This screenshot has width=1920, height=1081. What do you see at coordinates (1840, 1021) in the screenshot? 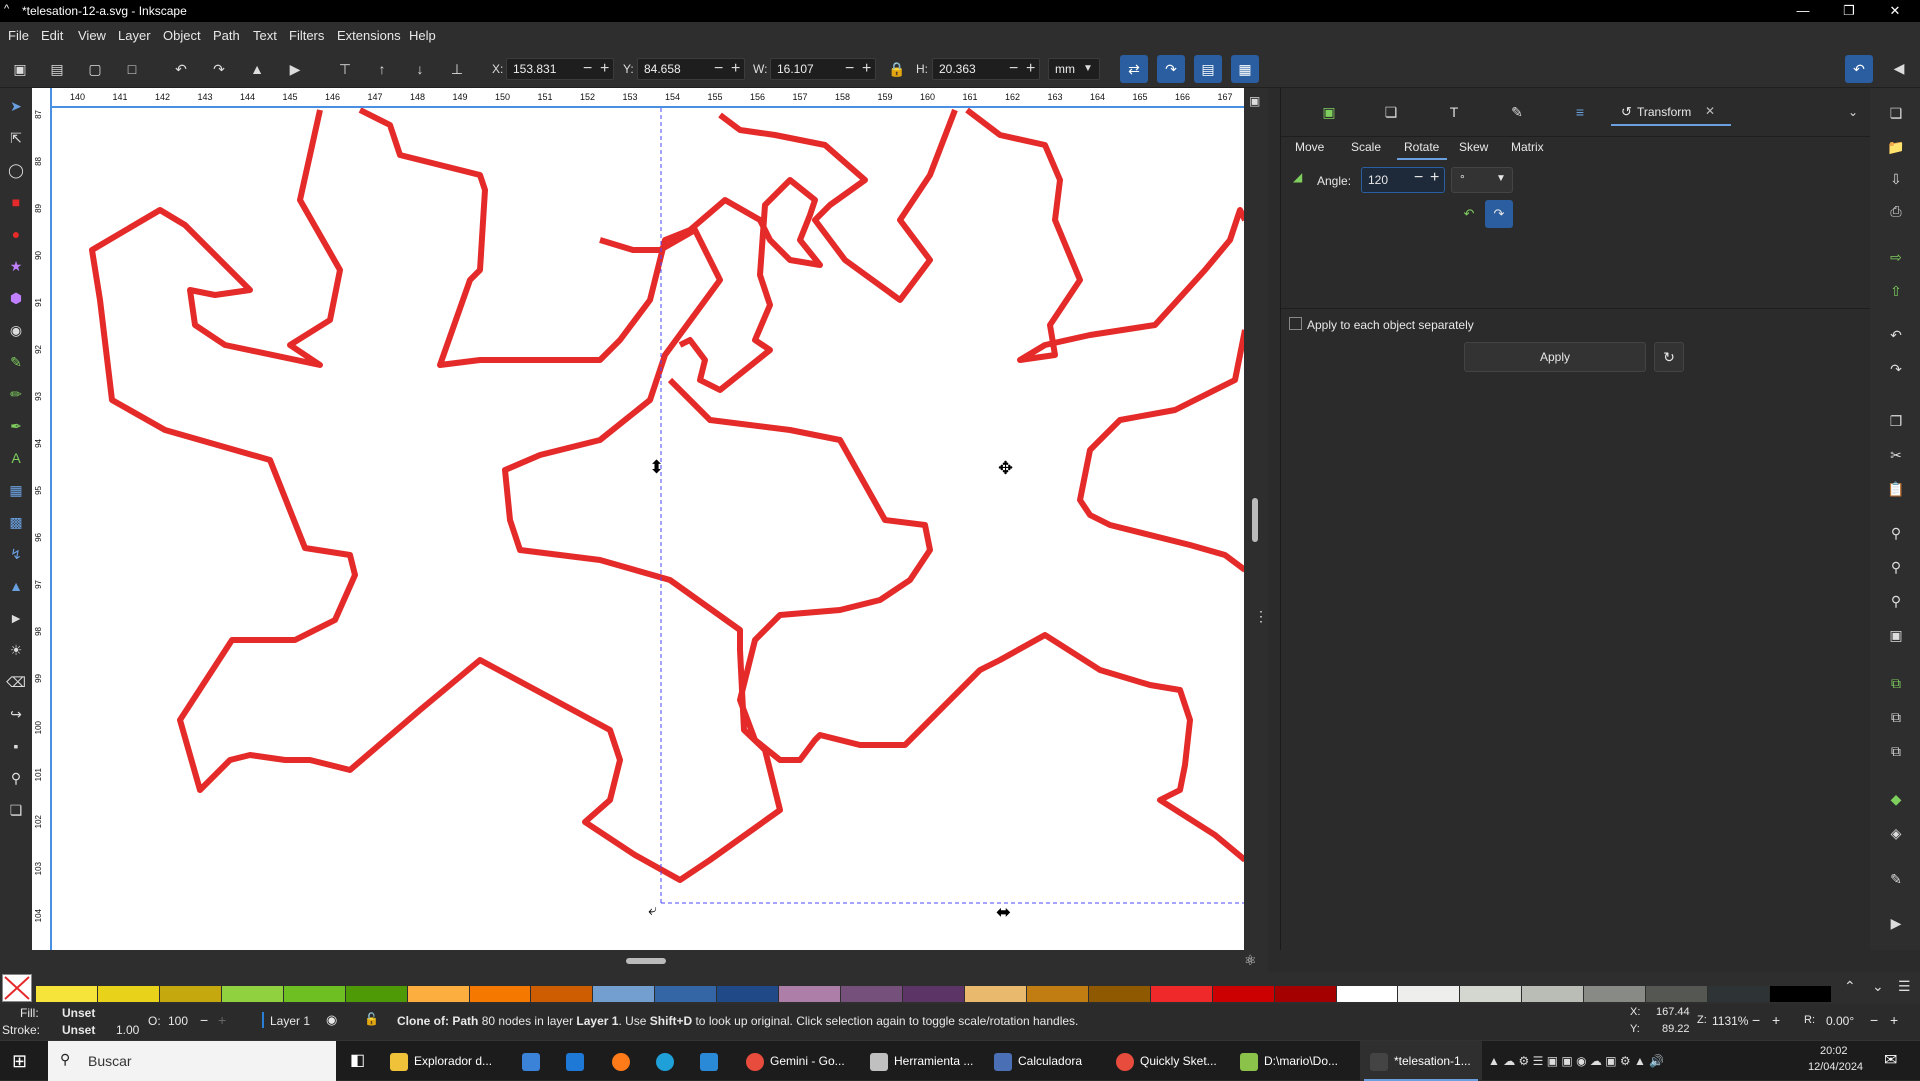
I see `rotation-value: 0.00°` at bounding box center [1840, 1021].